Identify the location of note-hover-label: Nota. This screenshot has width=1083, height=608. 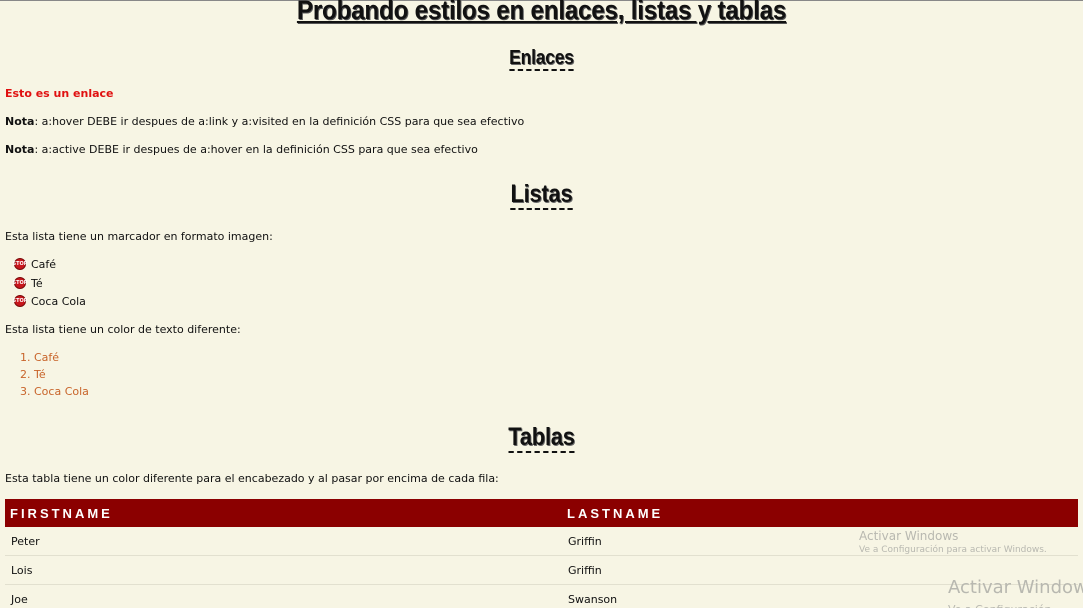
(20, 121).